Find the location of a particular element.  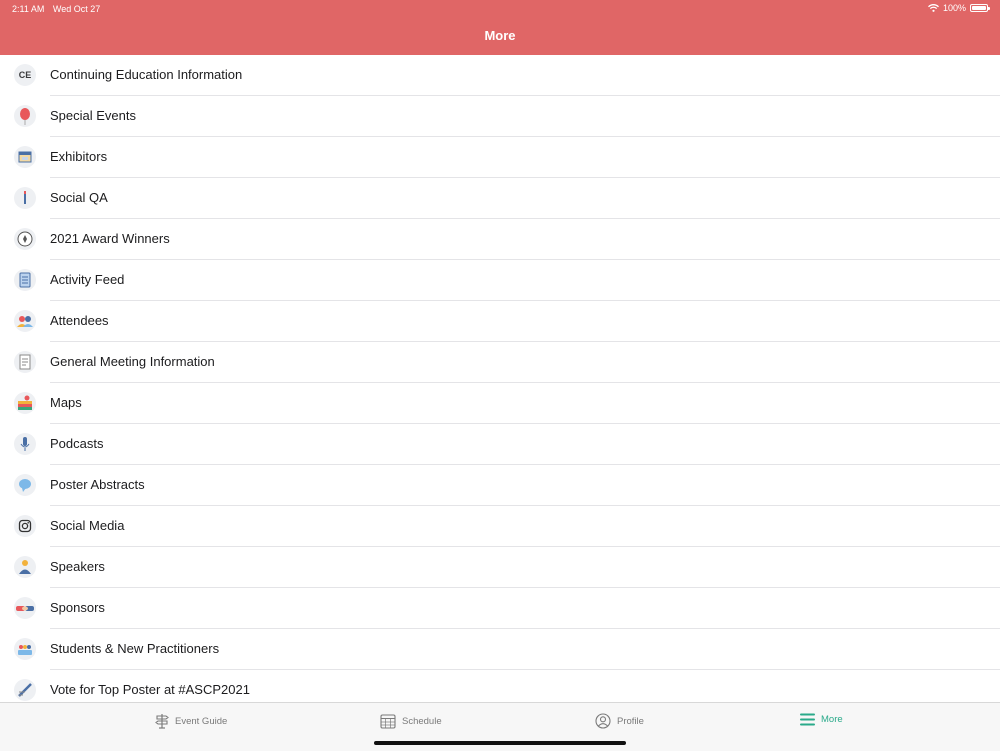

list-item-label: Vote for Top Poster at #ASCP2021 is located at coordinates (150, 689).